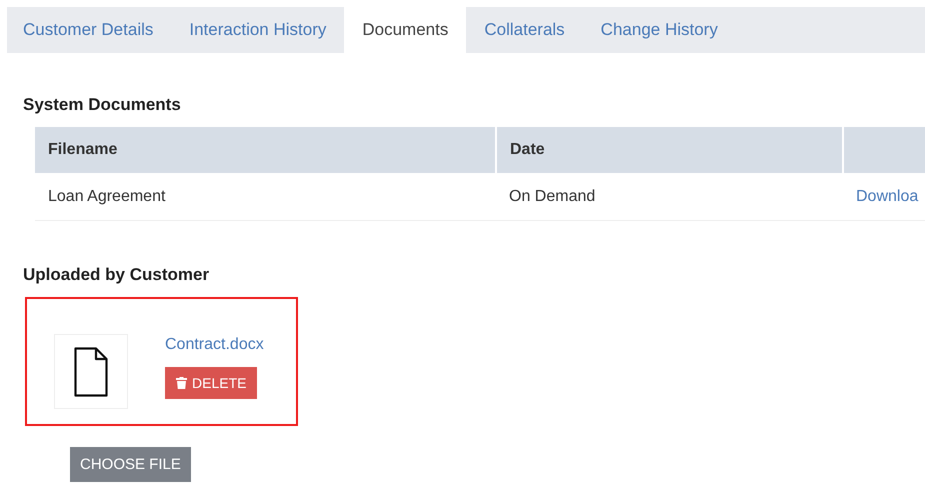 The width and height of the screenshot is (925, 491). What do you see at coordinates (265, 150) in the screenshot?
I see `column-header: Filename` at bounding box center [265, 150].